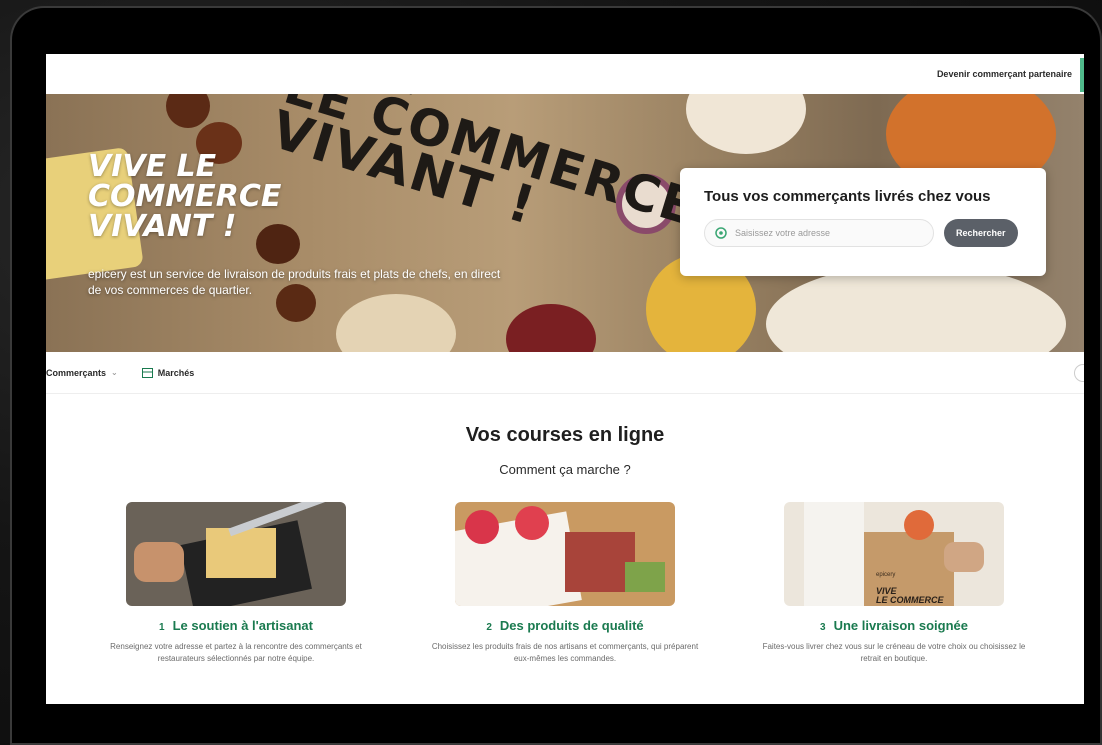 Image resolution: width=1102 pixels, height=745 pixels. Describe the element at coordinates (551, 328) in the screenshot. I see `pomegranate-image` at that location.